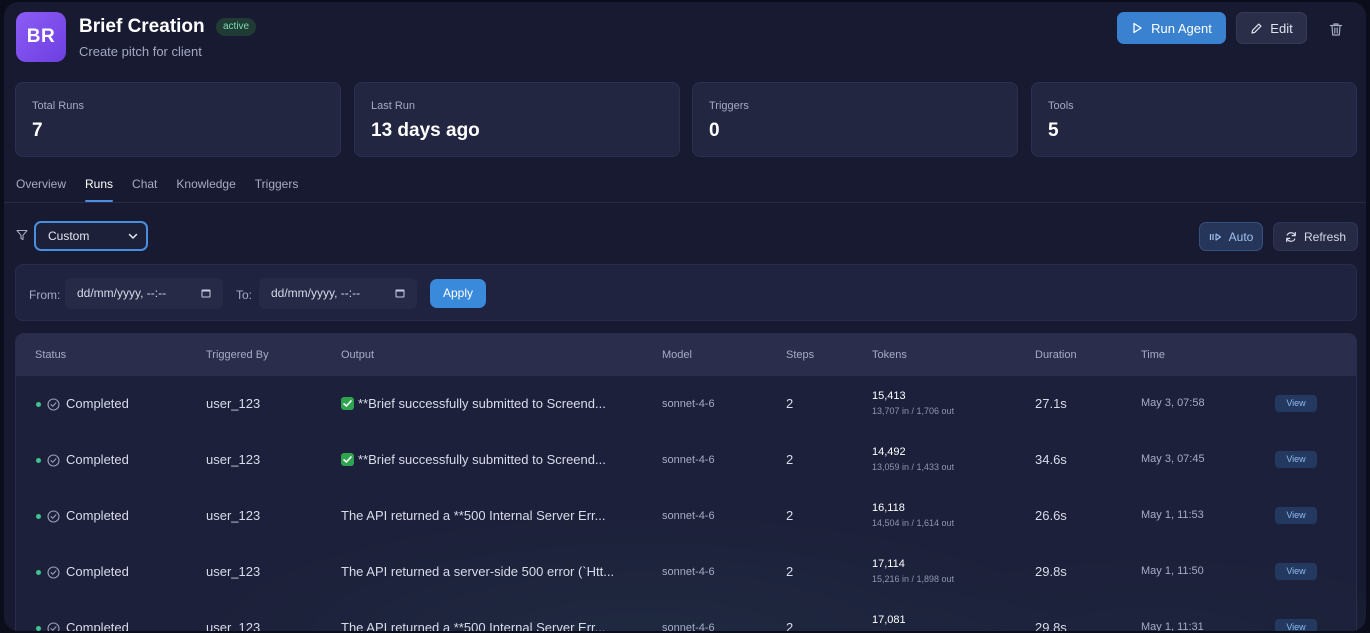 This screenshot has width=1370, height=633. I want to click on date-range-select: Custom, so click(91, 236).